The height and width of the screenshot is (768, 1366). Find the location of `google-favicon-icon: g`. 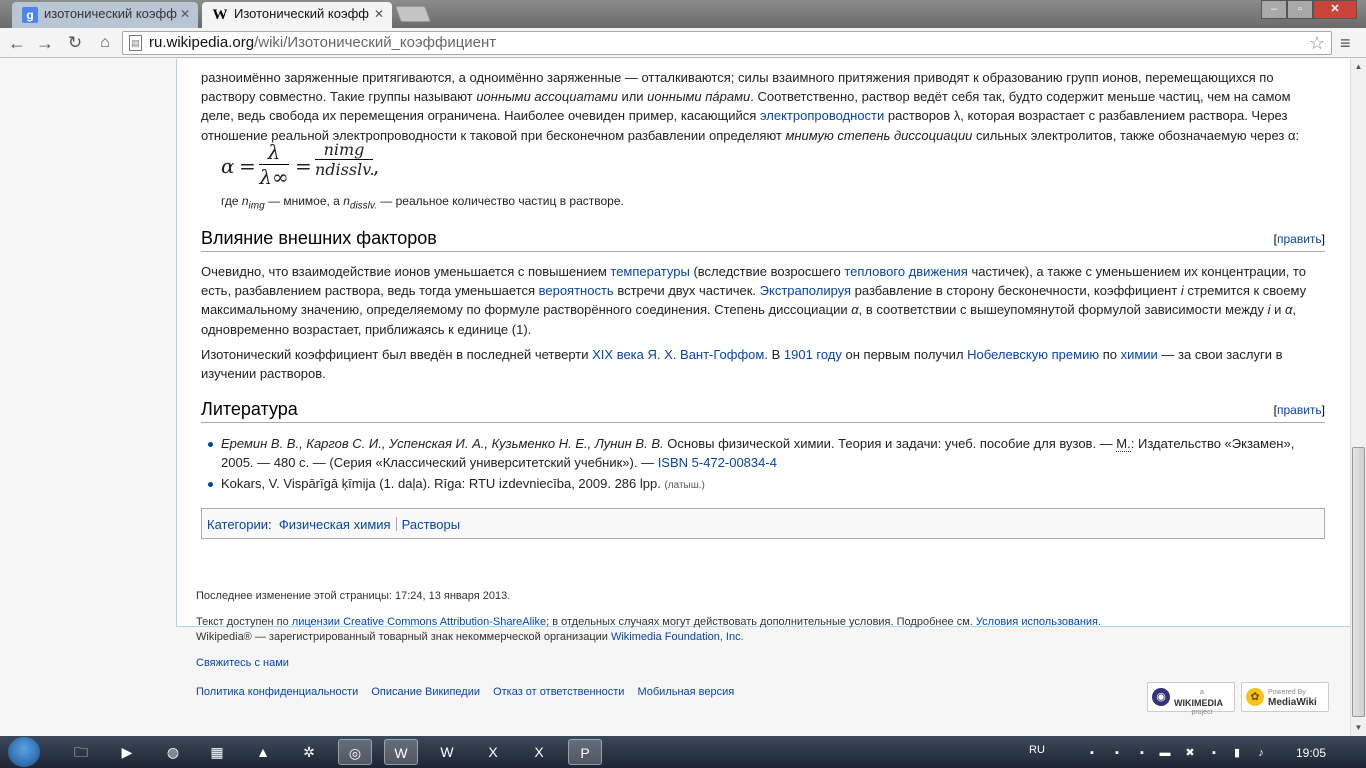

google-favicon-icon: g is located at coordinates (30, 15).